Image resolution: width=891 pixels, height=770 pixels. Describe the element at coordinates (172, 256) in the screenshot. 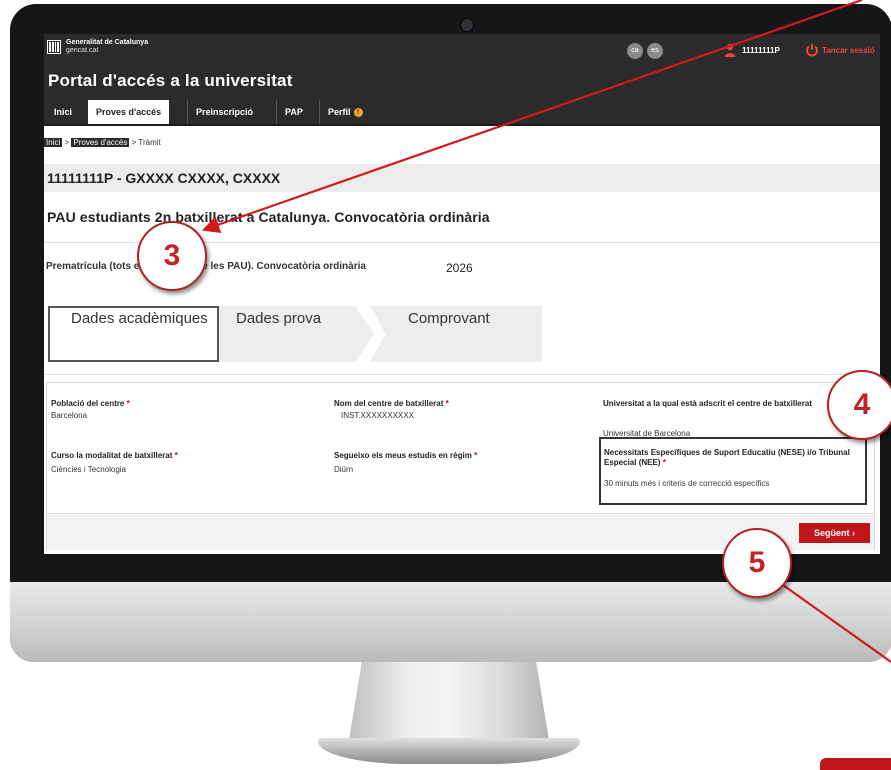

I see `annotation-badge-3: 3` at that location.